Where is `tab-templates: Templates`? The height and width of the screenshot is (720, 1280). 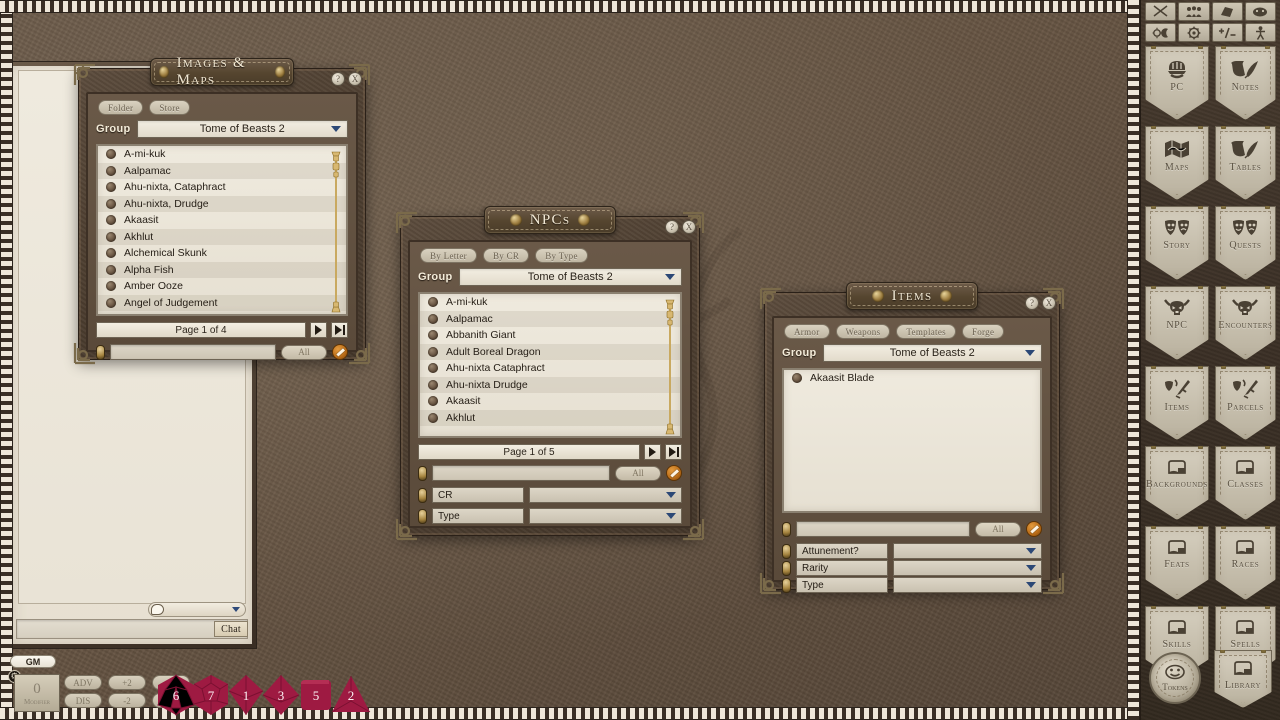
tab-templates: Templates is located at coordinates (926, 331).